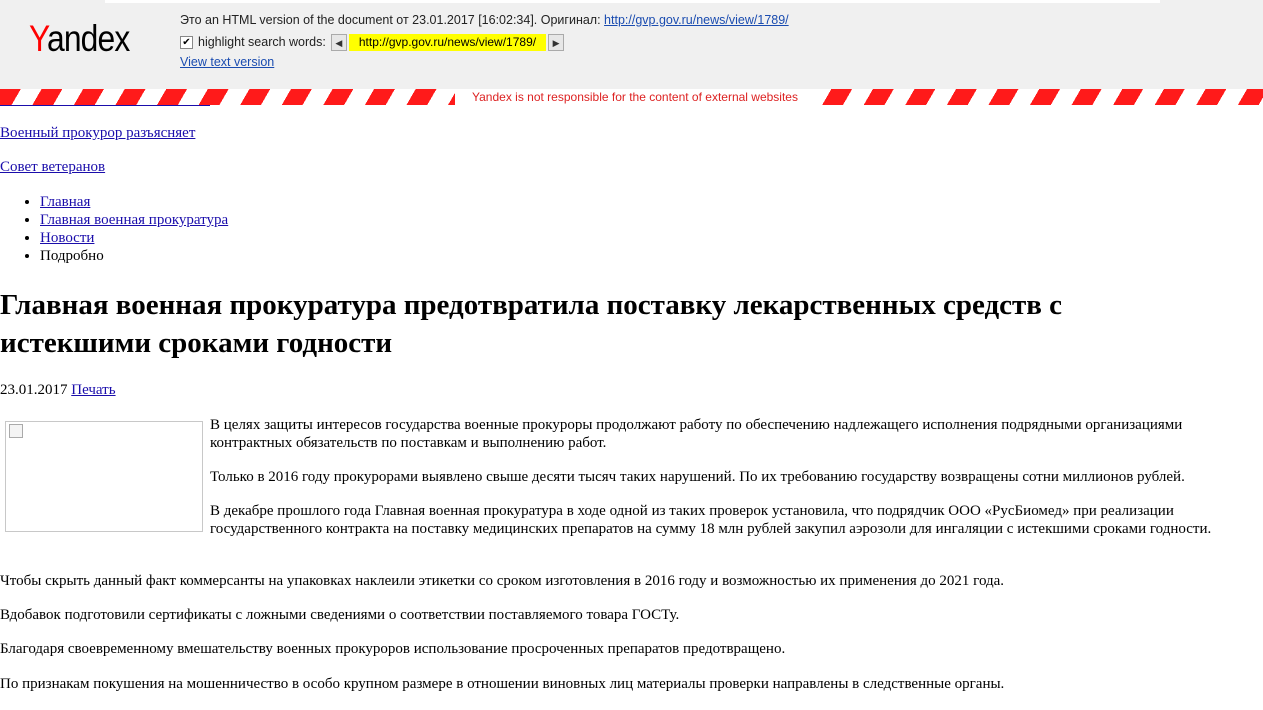 This screenshot has width=1263, height=710. What do you see at coordinates (97, 133) in the screenshot?
I see `military-prosecutor-link: Военный прокурор разъясняет` at bounding box center [97, 133].